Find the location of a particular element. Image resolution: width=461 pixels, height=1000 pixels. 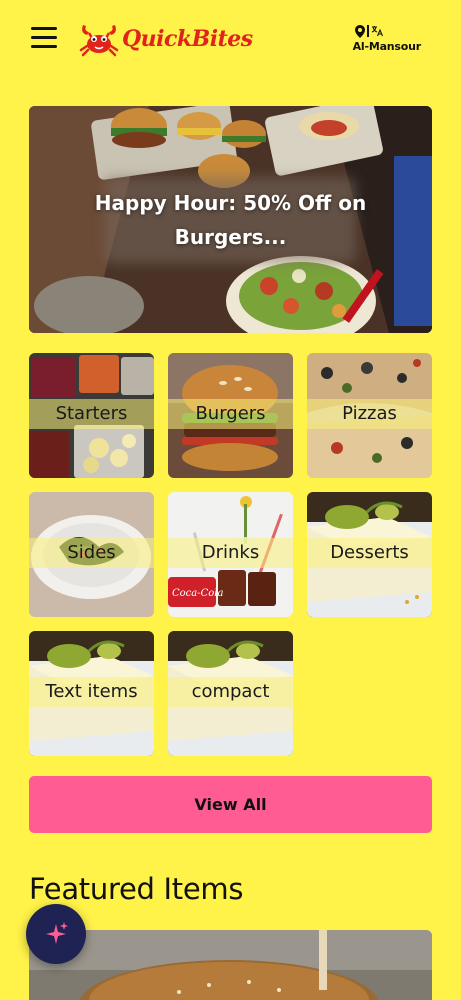

category-tile-starters: Starters is located at coordinates (91, 415).